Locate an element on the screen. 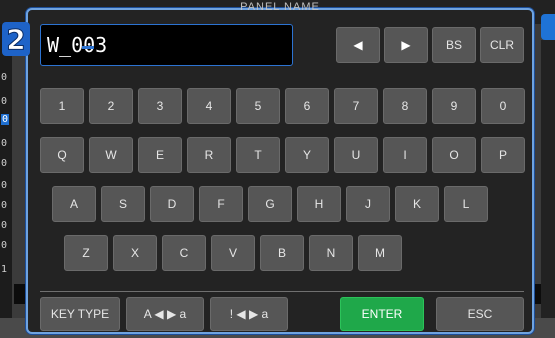 This screenshot has width=555, height=338. key-7: 7 is located at coordinates (356, 106).